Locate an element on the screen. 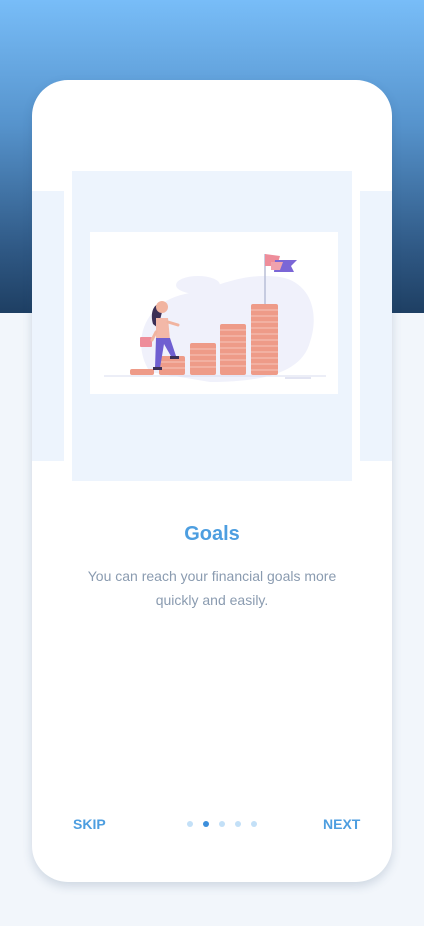 The height and width of the screenshot is (926, 424). slide-title: Goals is located at coordinates (212, 534).